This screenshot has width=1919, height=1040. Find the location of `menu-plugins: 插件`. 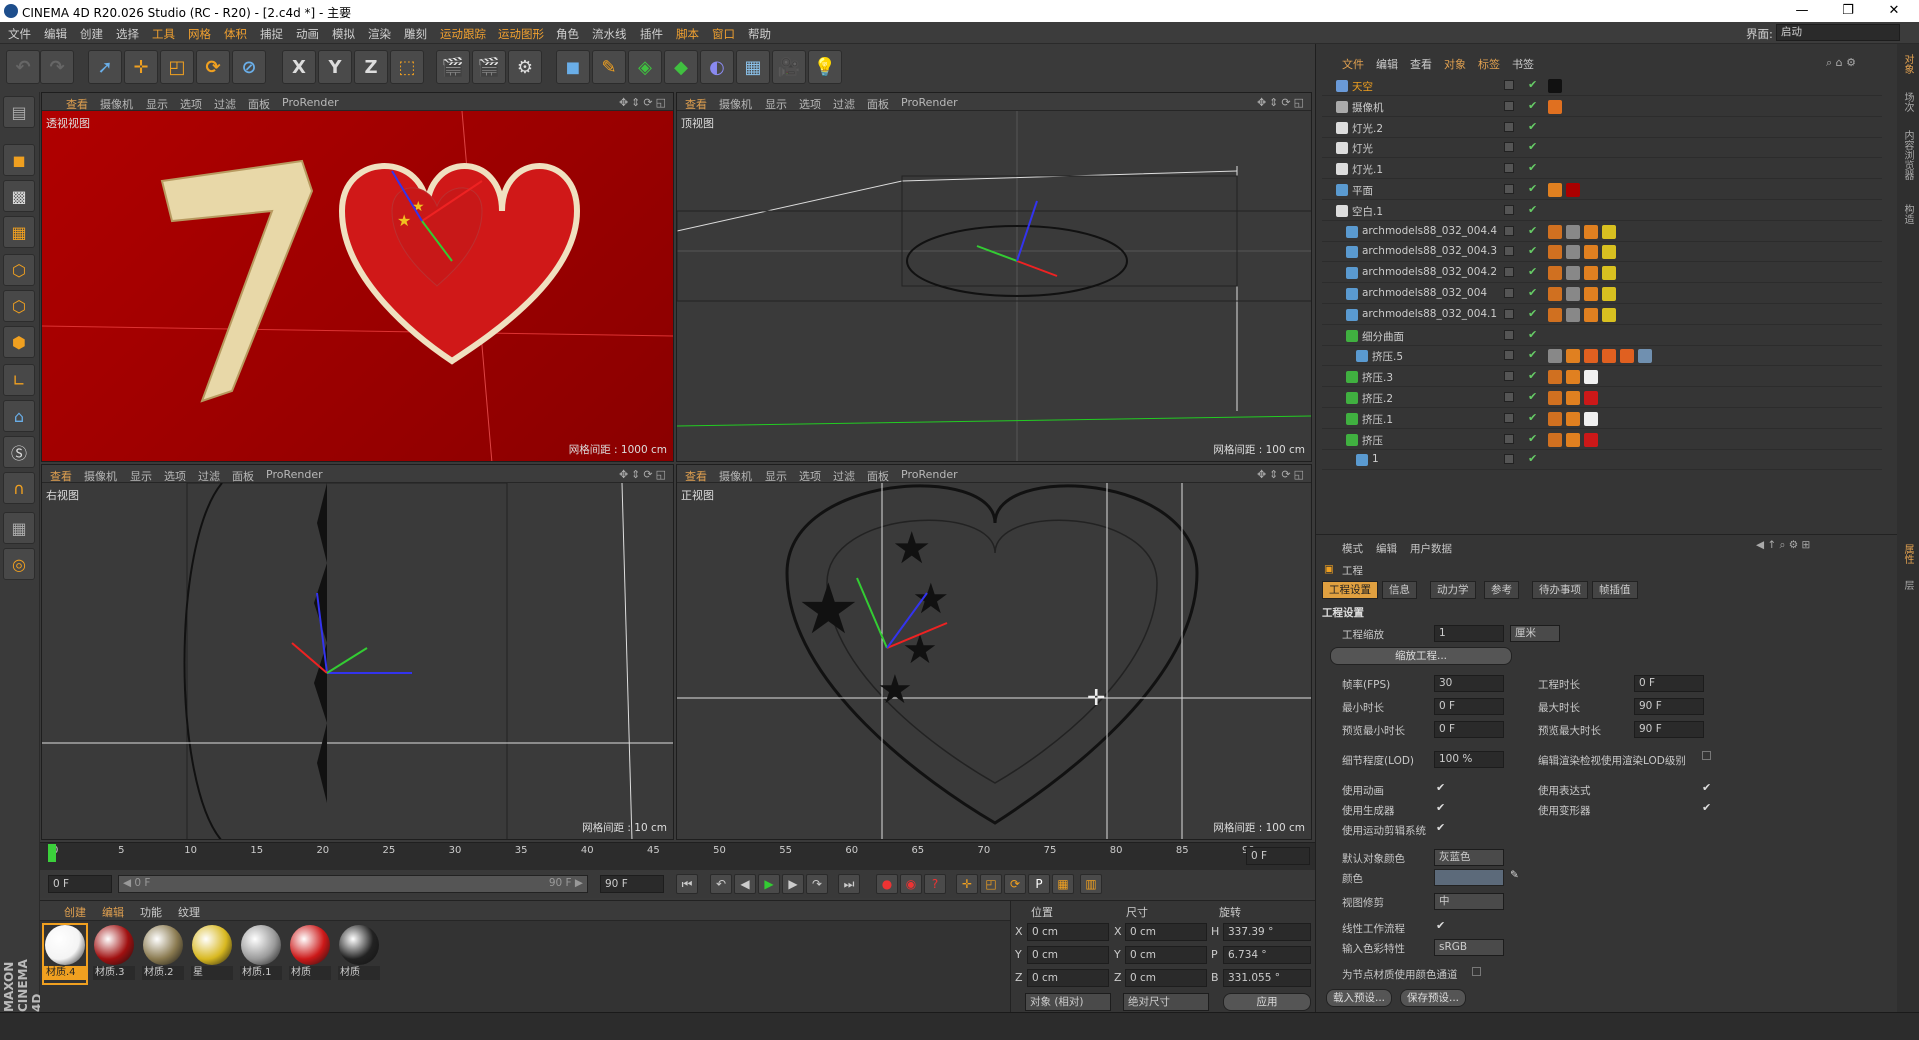

menu-plugins: 插件 is located at coordinates (651, 34).